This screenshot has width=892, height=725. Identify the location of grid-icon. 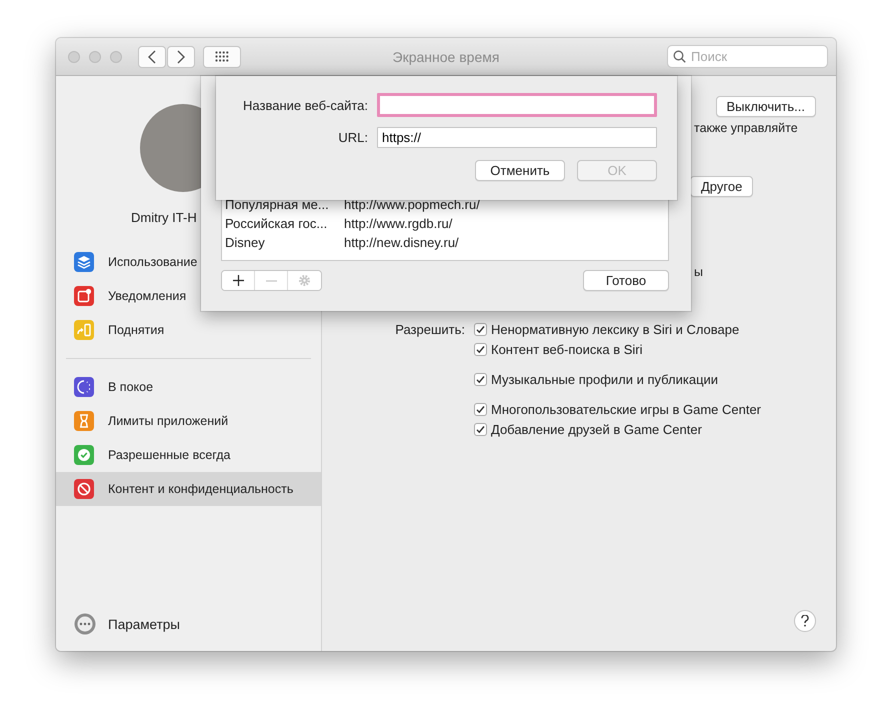
(222, 56).